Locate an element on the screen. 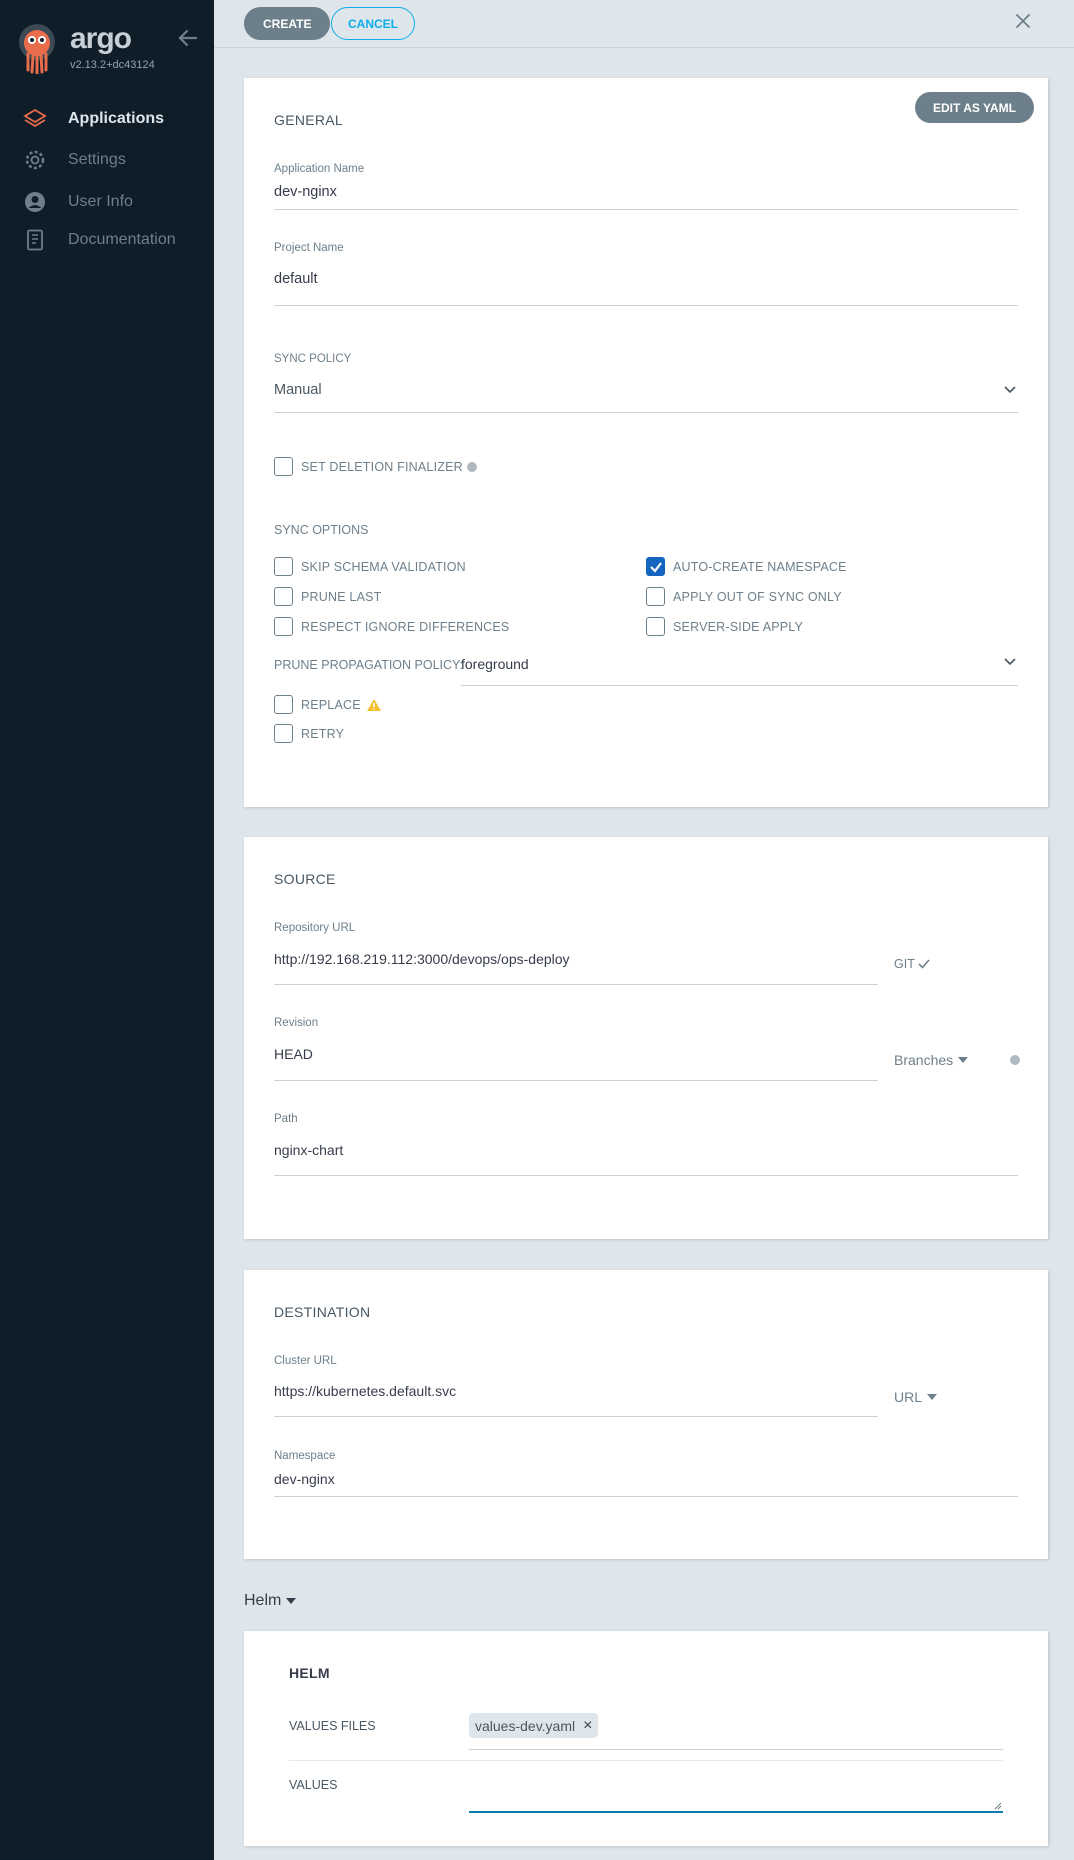 The height and width of the screenshot is (1860, 1074). sync-policy-underline is located at coordinates (646, 412).